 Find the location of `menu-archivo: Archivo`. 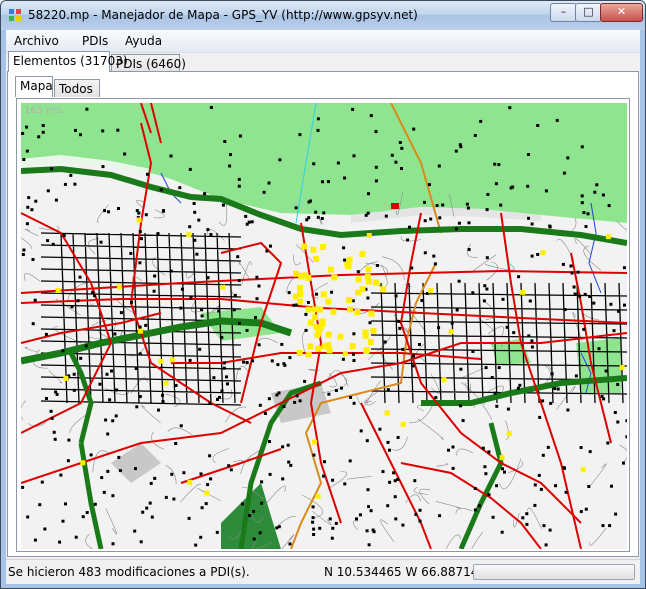

menu-archivo: Archivo is located at coordinates (36, 41).